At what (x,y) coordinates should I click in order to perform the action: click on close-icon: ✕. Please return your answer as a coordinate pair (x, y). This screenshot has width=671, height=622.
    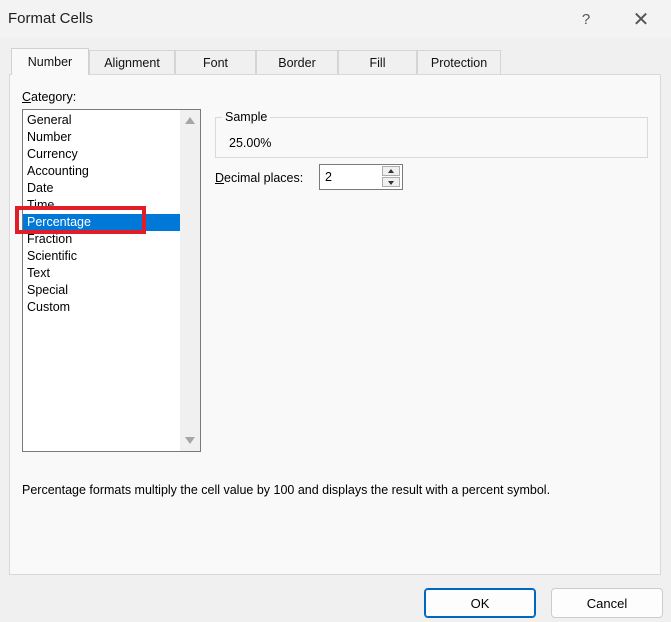
    Looking at the image, I should click on (641, 19).